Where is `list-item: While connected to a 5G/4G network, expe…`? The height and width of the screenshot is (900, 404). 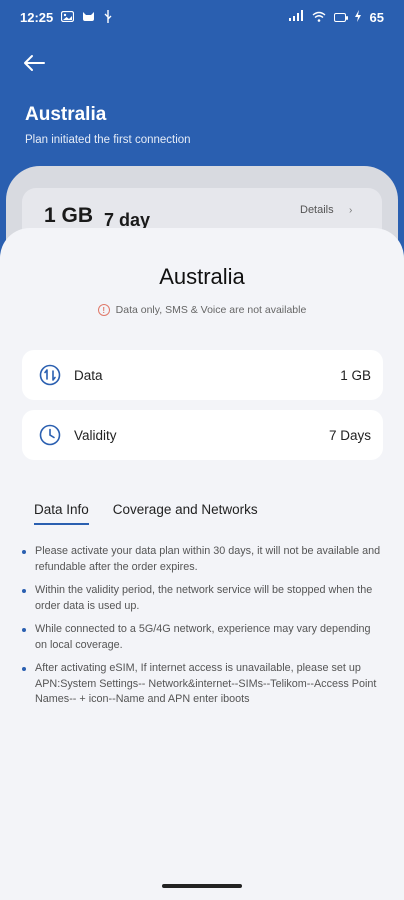
list-item: While connected to a 5G/4G network, expe… is located at coordinates (202, 637).